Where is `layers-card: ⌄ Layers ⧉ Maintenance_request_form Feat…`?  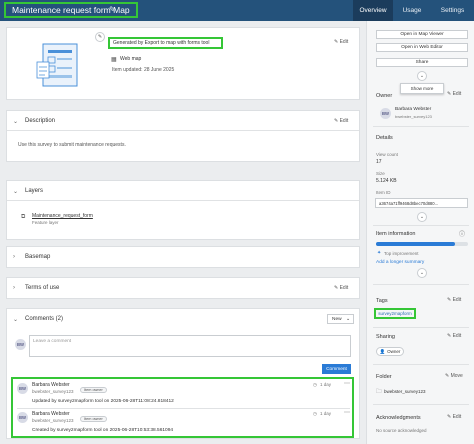
layers-card: ⌄ Layers ⧉ Maintenance_request_form Feat… is located at coordinates (183, 210).